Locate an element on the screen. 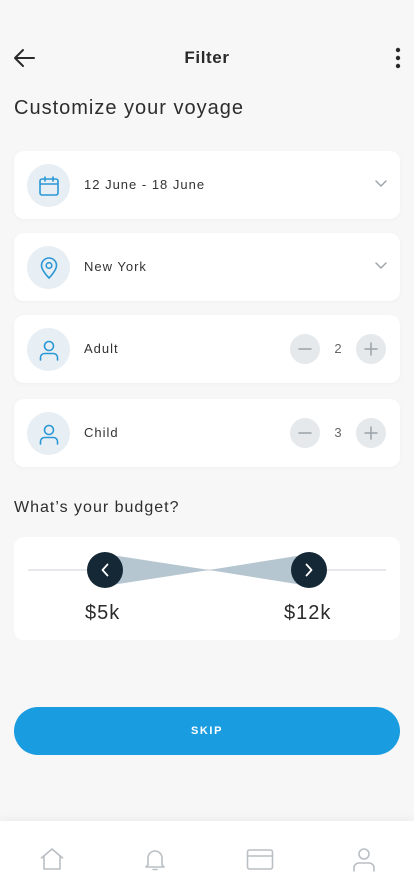 Image resolution: width=414 pixels, height=896 pixels. nav-home is located at coordinates (52, 859).